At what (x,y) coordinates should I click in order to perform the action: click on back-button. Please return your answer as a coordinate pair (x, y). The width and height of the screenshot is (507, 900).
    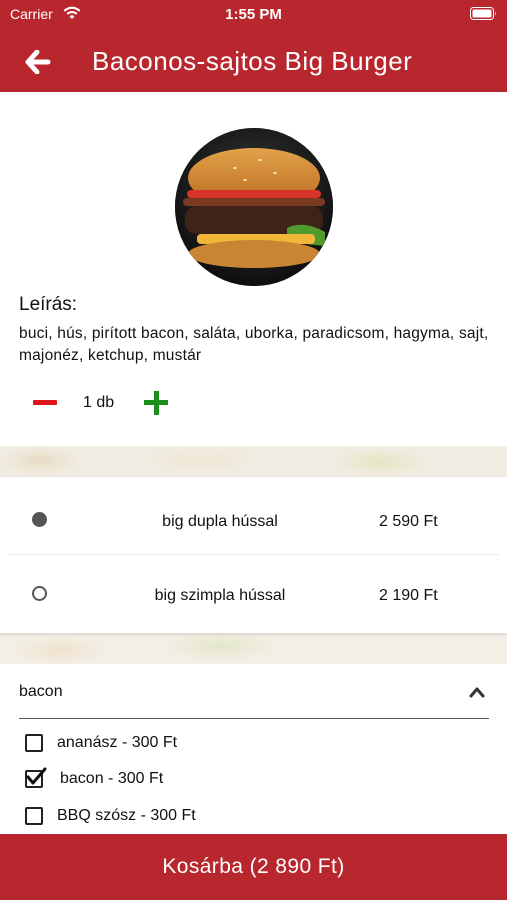
    Looking at the image, I should click on (38, 62).